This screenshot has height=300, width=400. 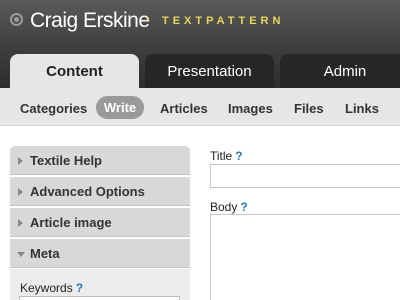 I want to click on title-label-text: Title, so click(x=221, y=156).